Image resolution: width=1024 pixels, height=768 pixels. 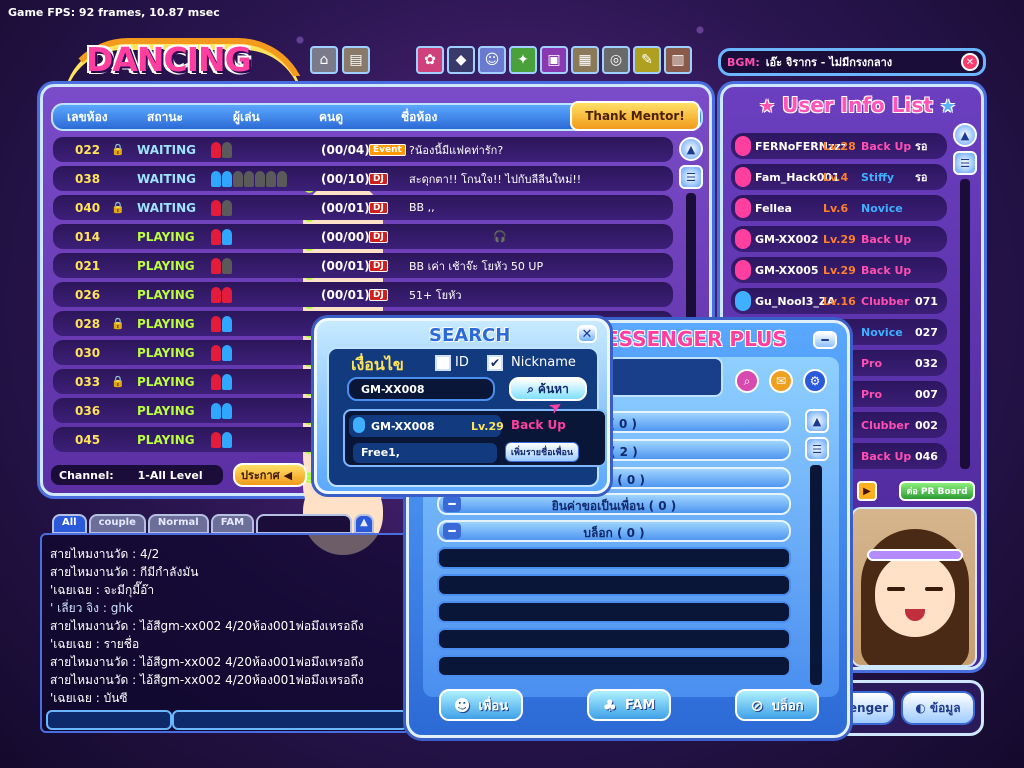 I want to click on user-row: Fellea Lv.6 Novice, so click(x=839, y=208).